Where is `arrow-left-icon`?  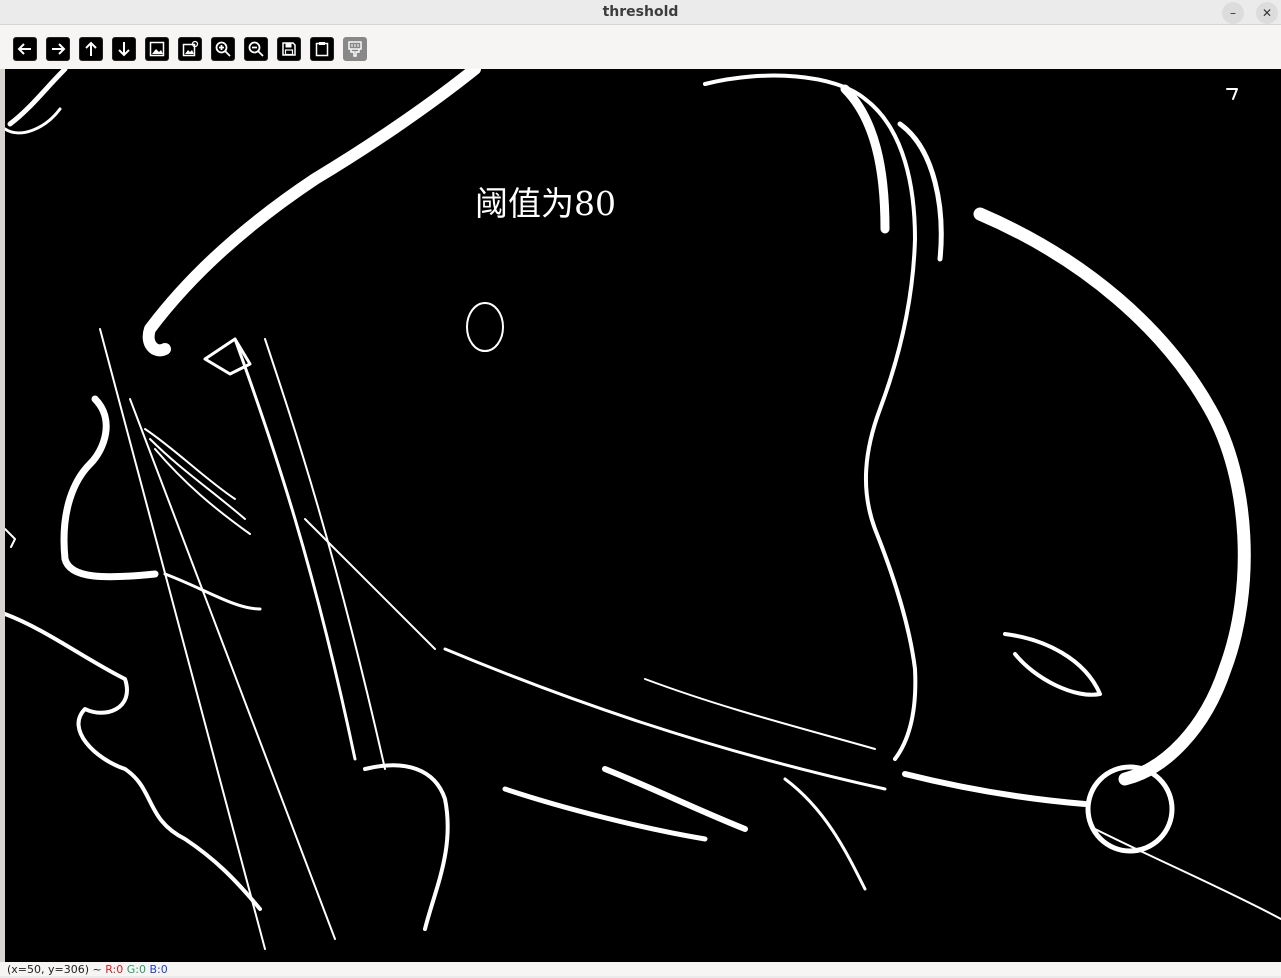 arrow-left-icon is located at coordinates (24, 49).